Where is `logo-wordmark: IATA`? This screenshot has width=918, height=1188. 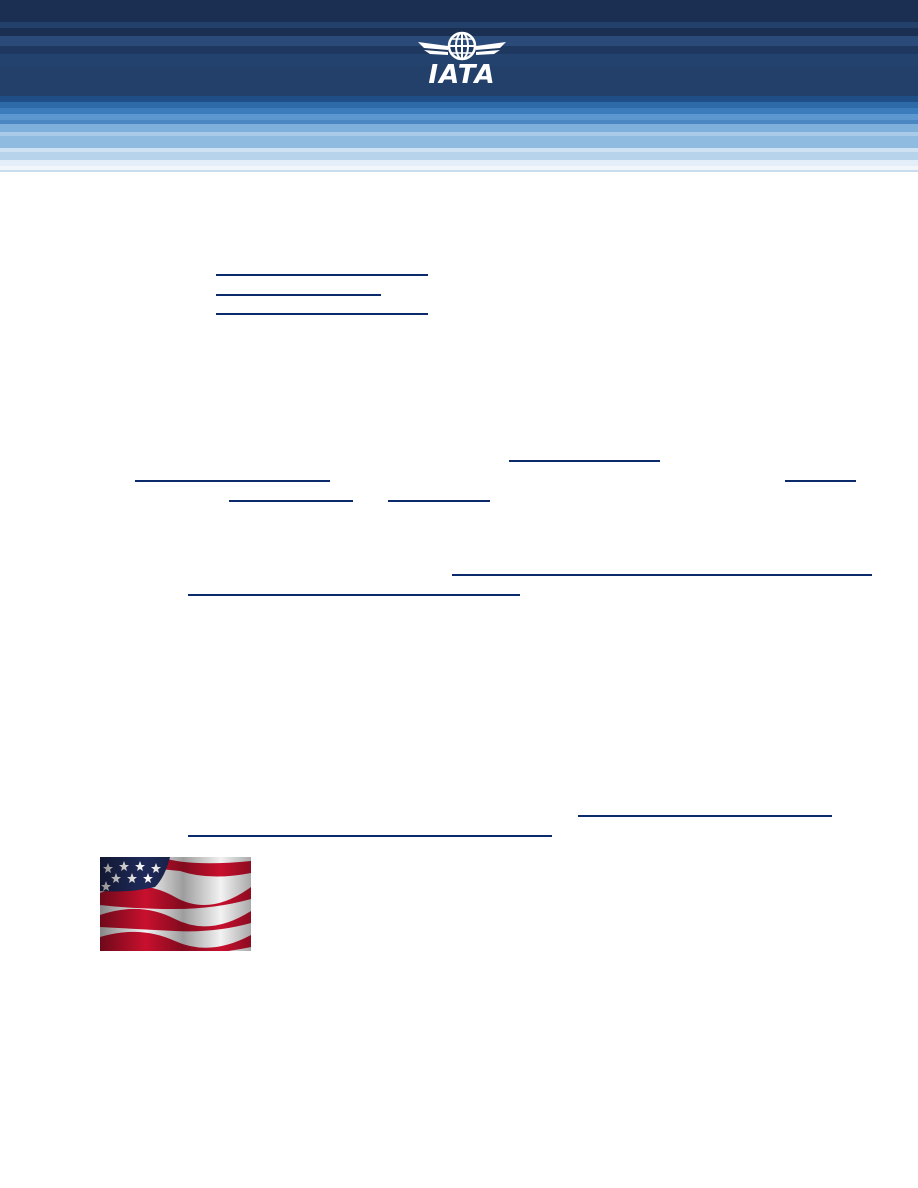
logo-wordmark: IATA is located at coordinates (462, 75).